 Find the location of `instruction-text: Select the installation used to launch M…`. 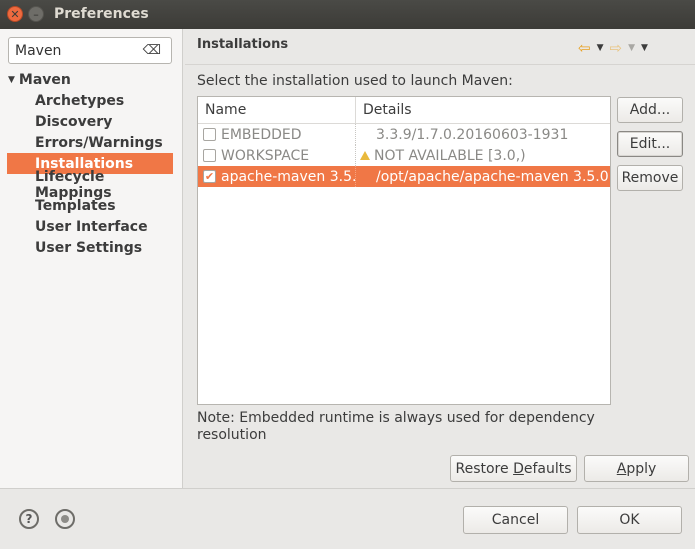

instruction-text: Select the installation used to launch M… is located at coordinates (355, 81).